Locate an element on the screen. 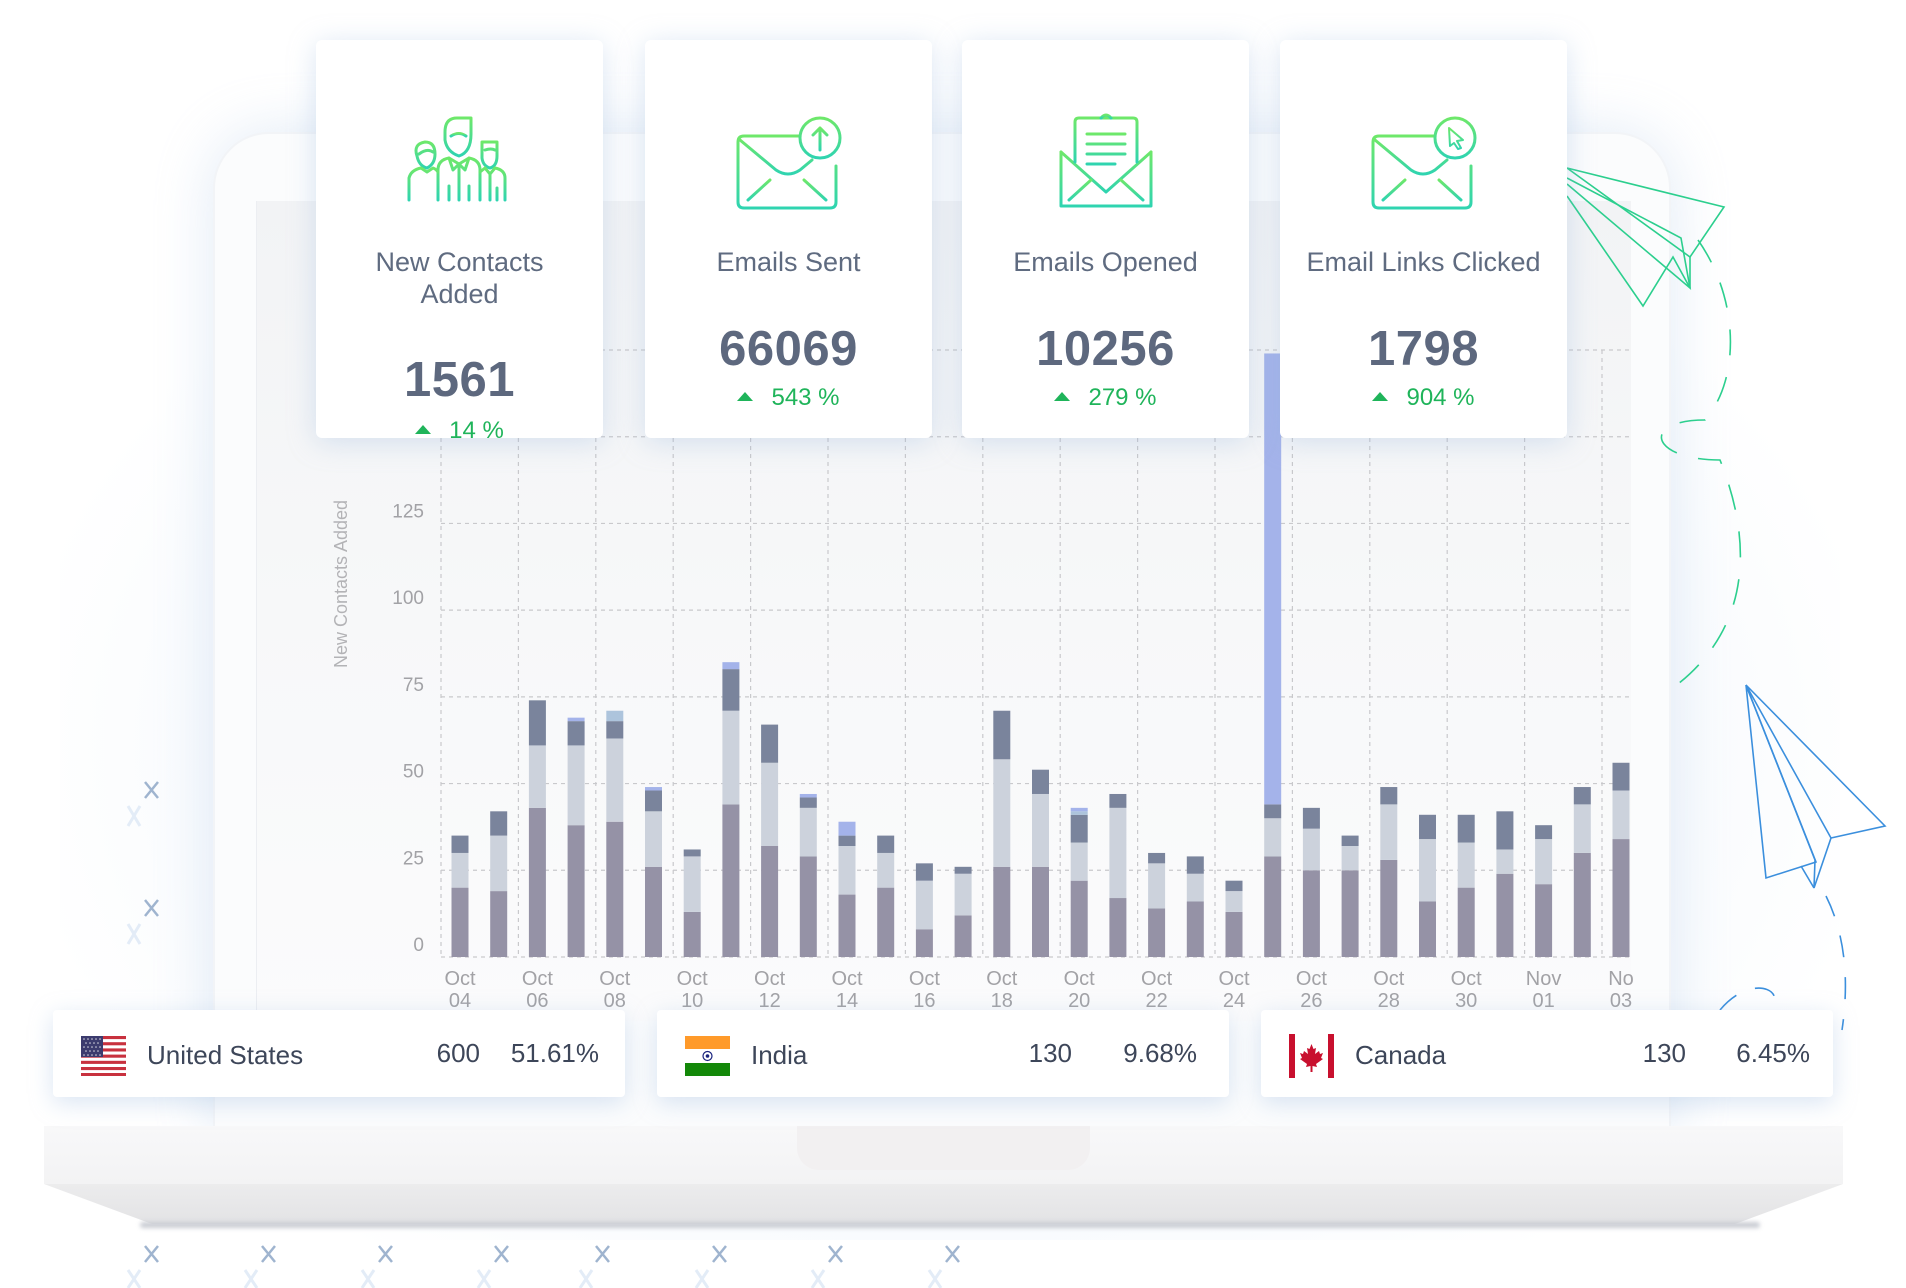 The width and height of the screenshot is (1906, 1288). x-tick-label: 12 is located at coordinates (769, 1001).